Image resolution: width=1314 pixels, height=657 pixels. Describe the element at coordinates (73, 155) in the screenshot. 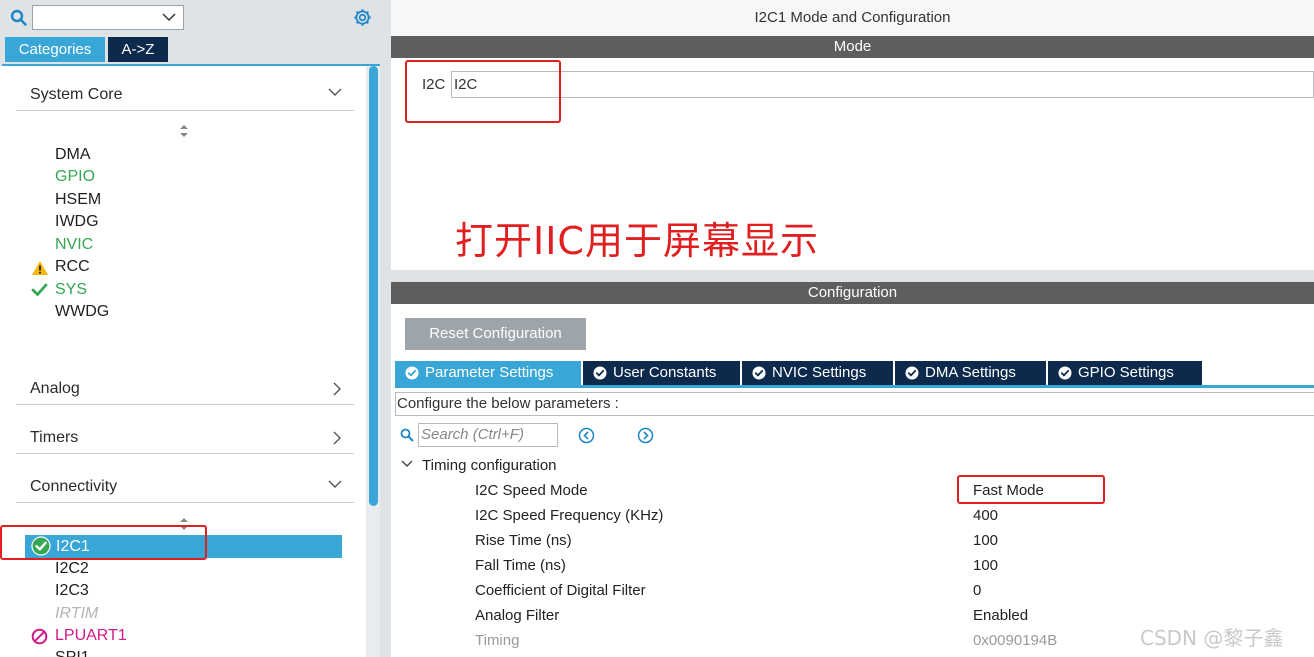

I see `list-item-dma: DMA` at that location.